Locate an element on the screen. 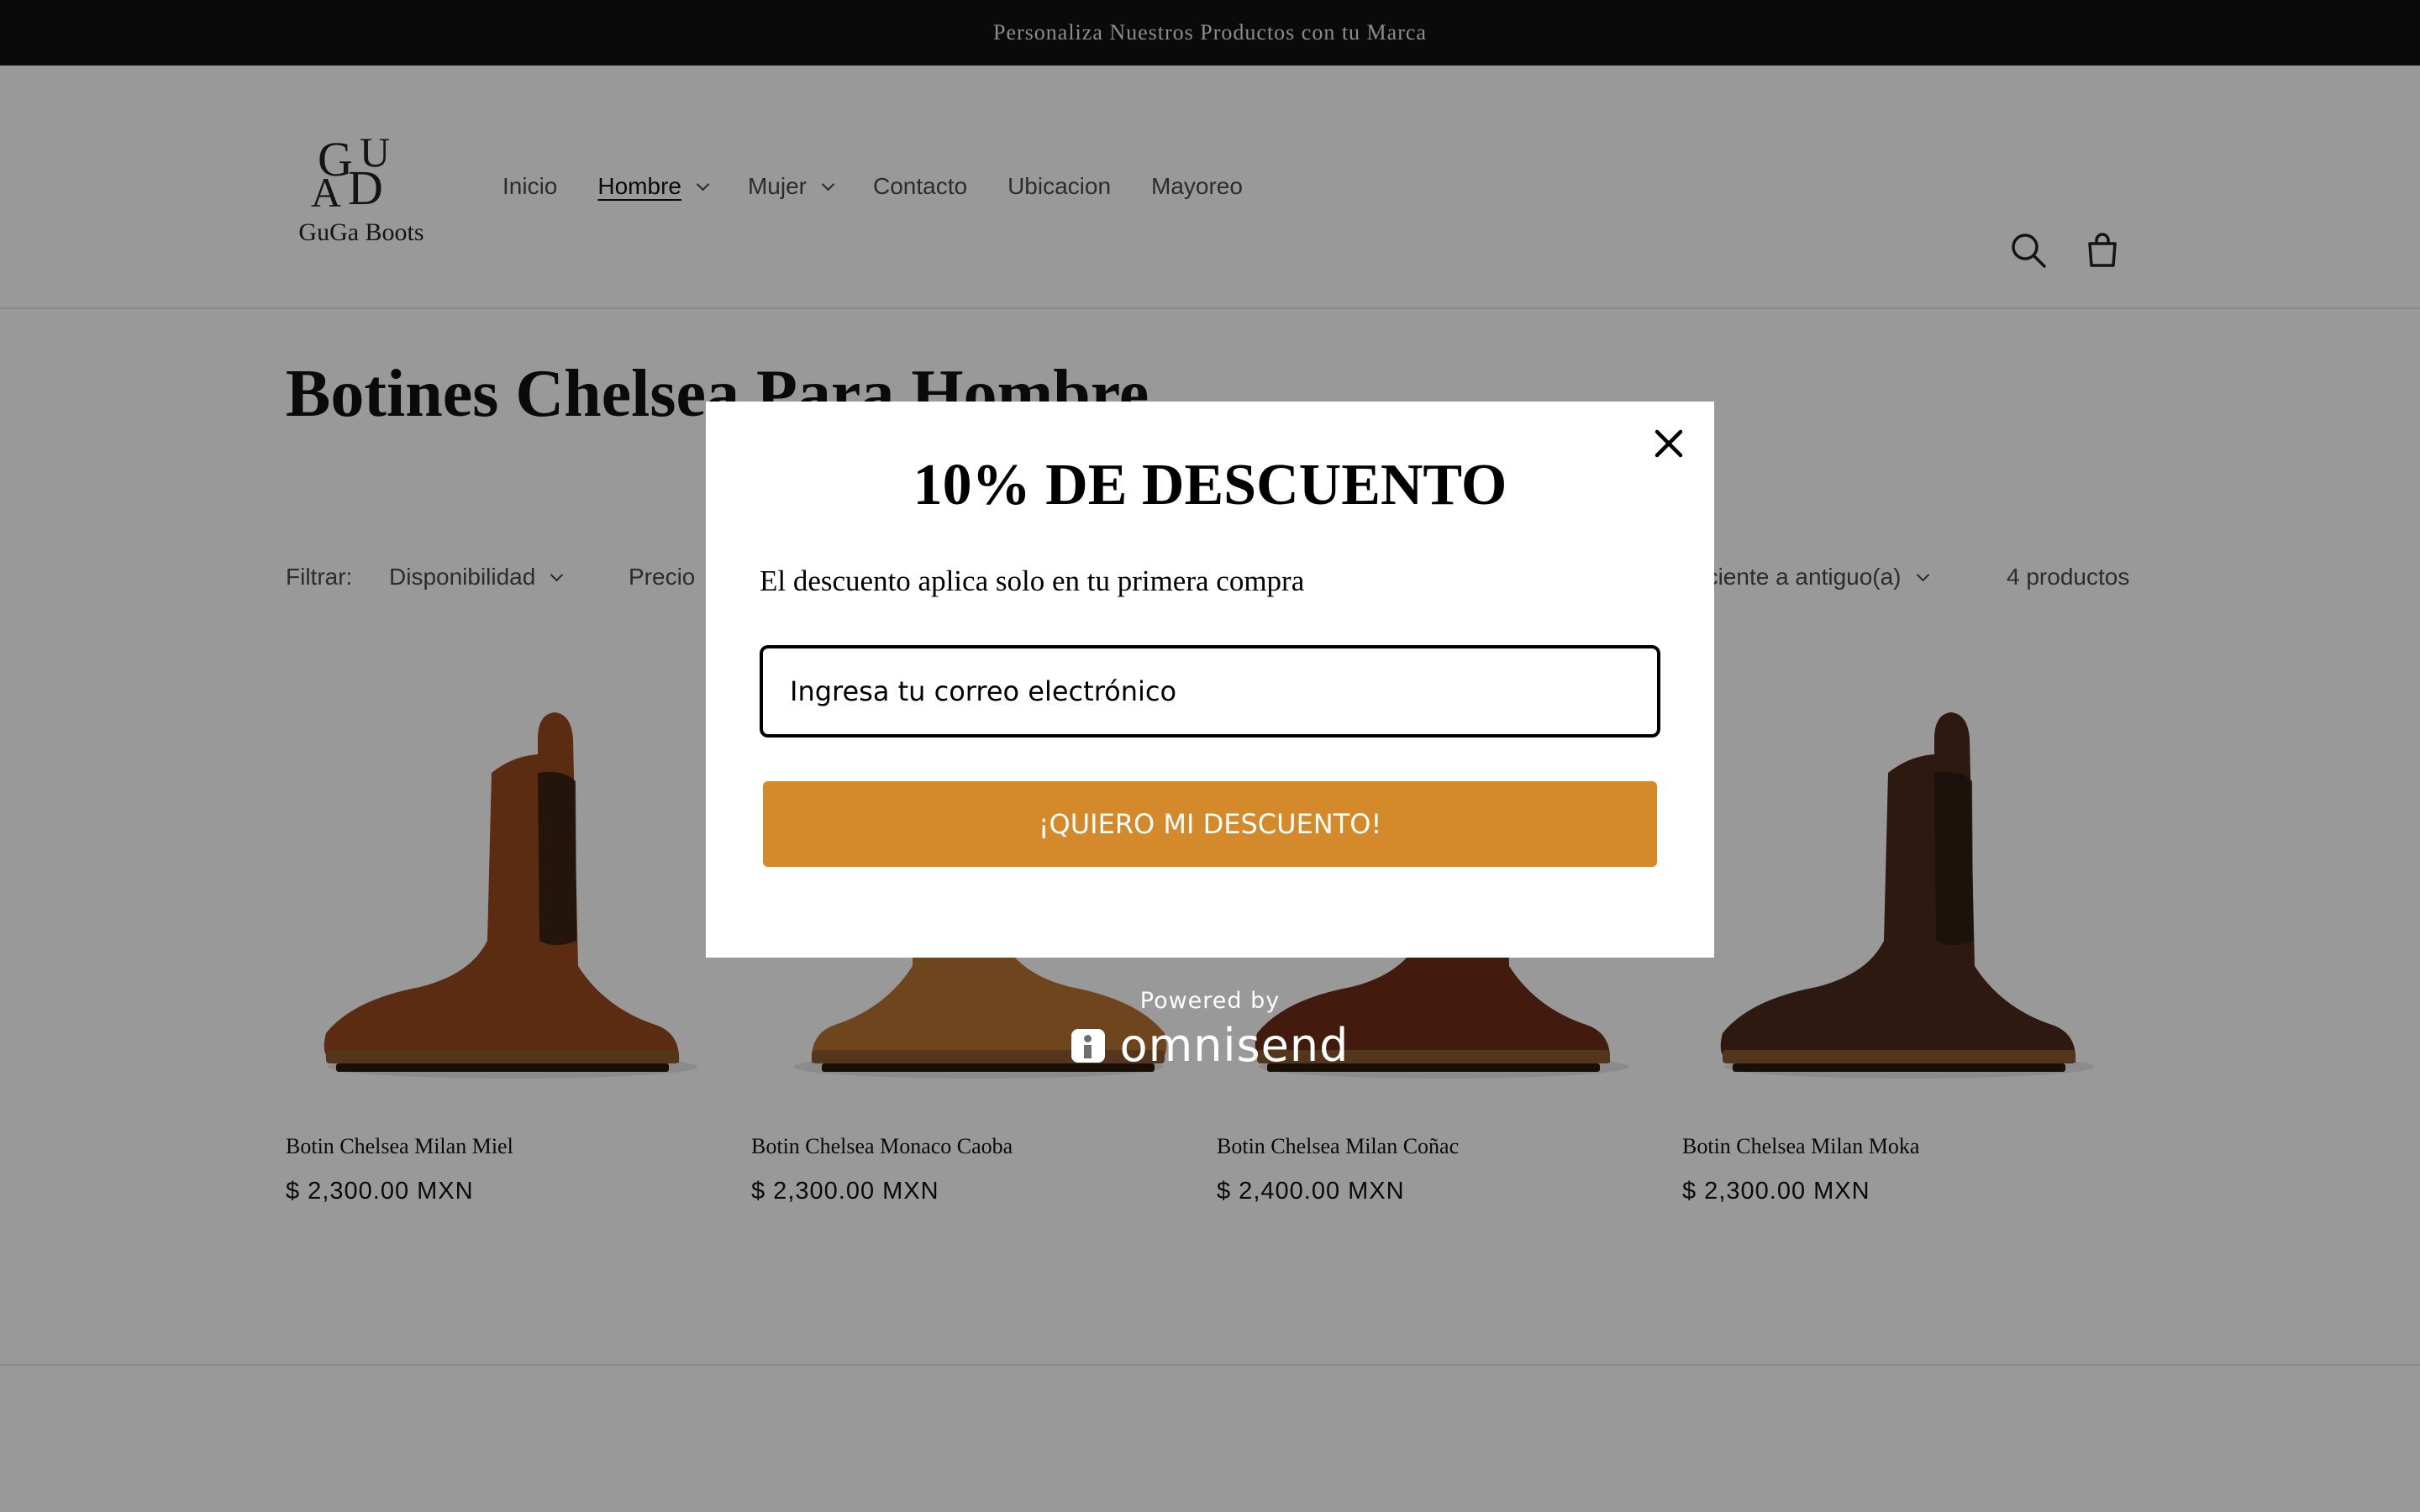 This screenshot has height=1512, width=2420. popup-title: 10% DE DESCUENTO is located at coordinates (1210, 485).